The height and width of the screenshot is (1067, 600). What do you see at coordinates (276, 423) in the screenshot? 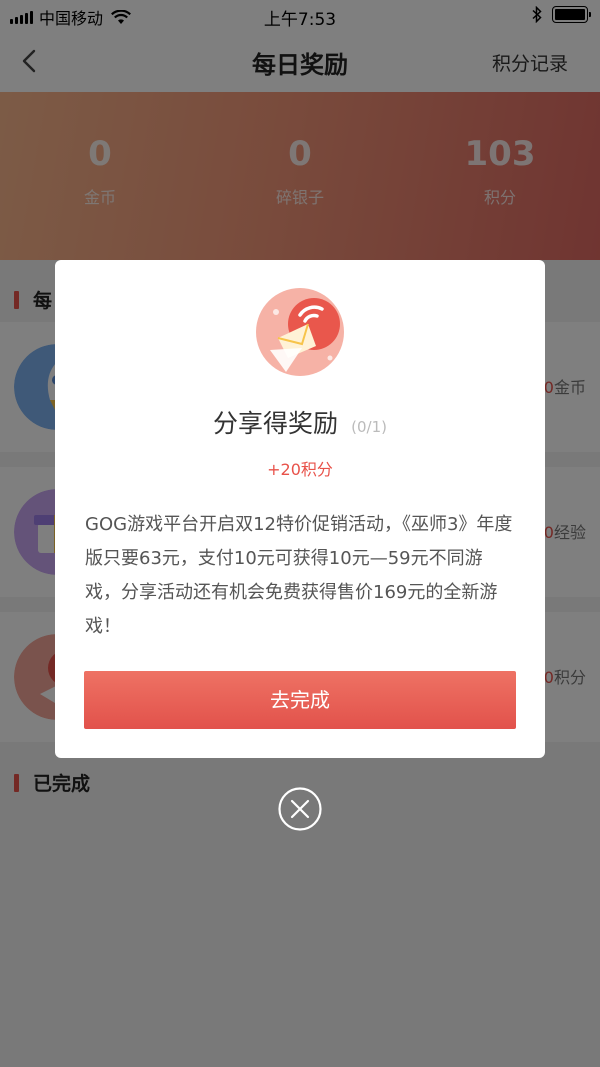
I see `dialog-title: 分享得奖励` at bounding box center [276, 423].